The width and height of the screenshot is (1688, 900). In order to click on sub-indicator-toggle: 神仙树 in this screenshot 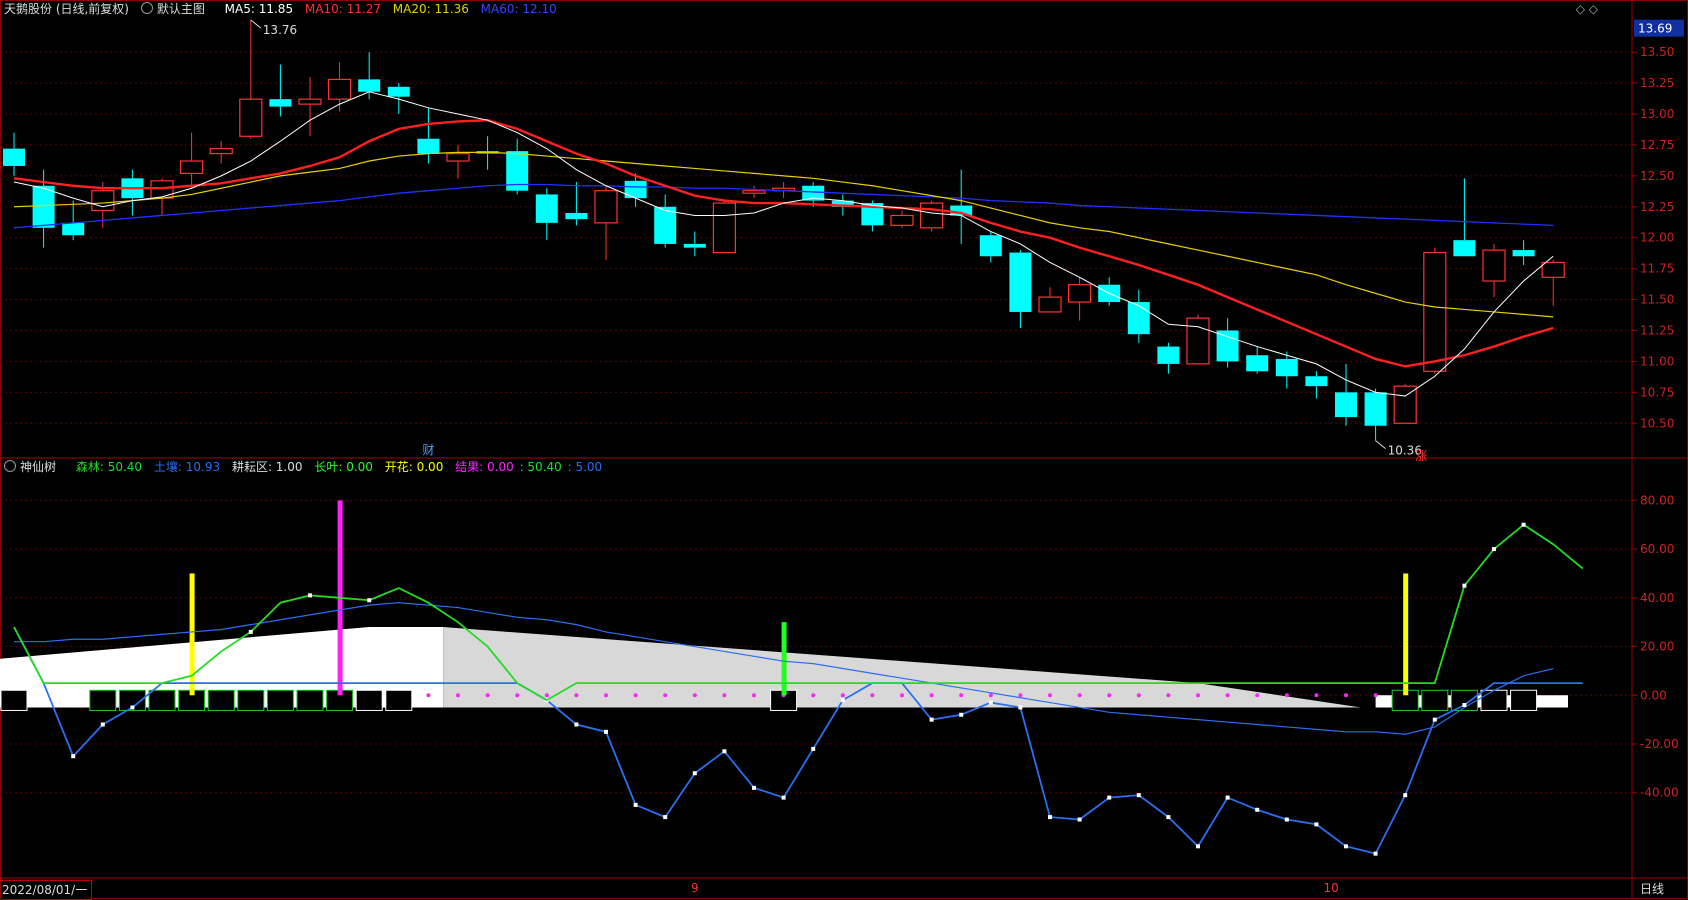, I will do `click(34, 467)`.